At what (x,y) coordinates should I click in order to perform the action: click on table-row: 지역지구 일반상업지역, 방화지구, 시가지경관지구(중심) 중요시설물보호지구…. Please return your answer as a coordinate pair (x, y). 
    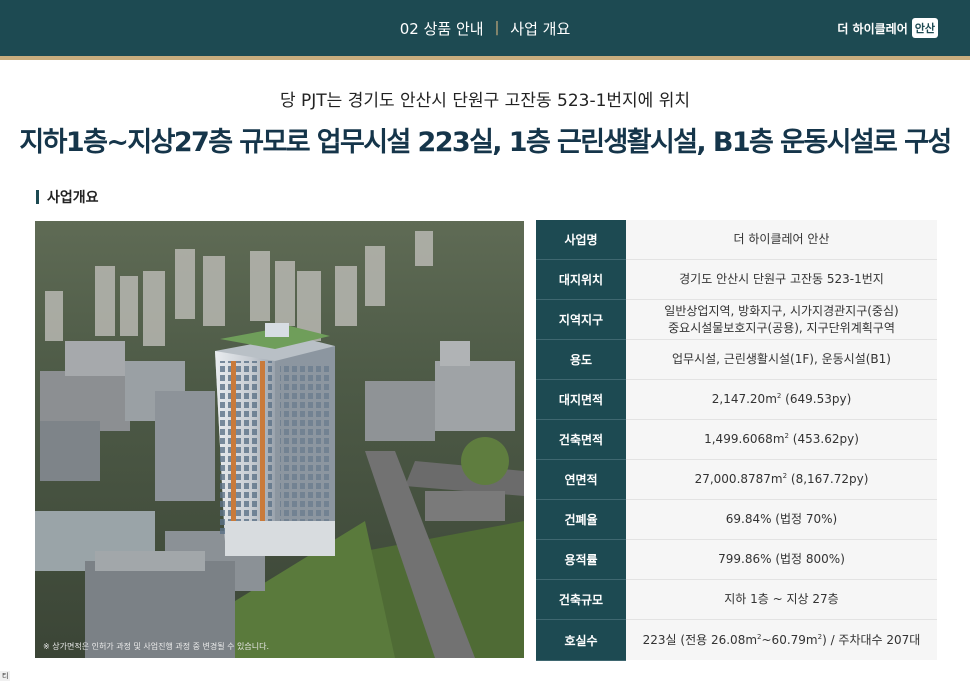
    Looking at the image, I should click on (736, 320).